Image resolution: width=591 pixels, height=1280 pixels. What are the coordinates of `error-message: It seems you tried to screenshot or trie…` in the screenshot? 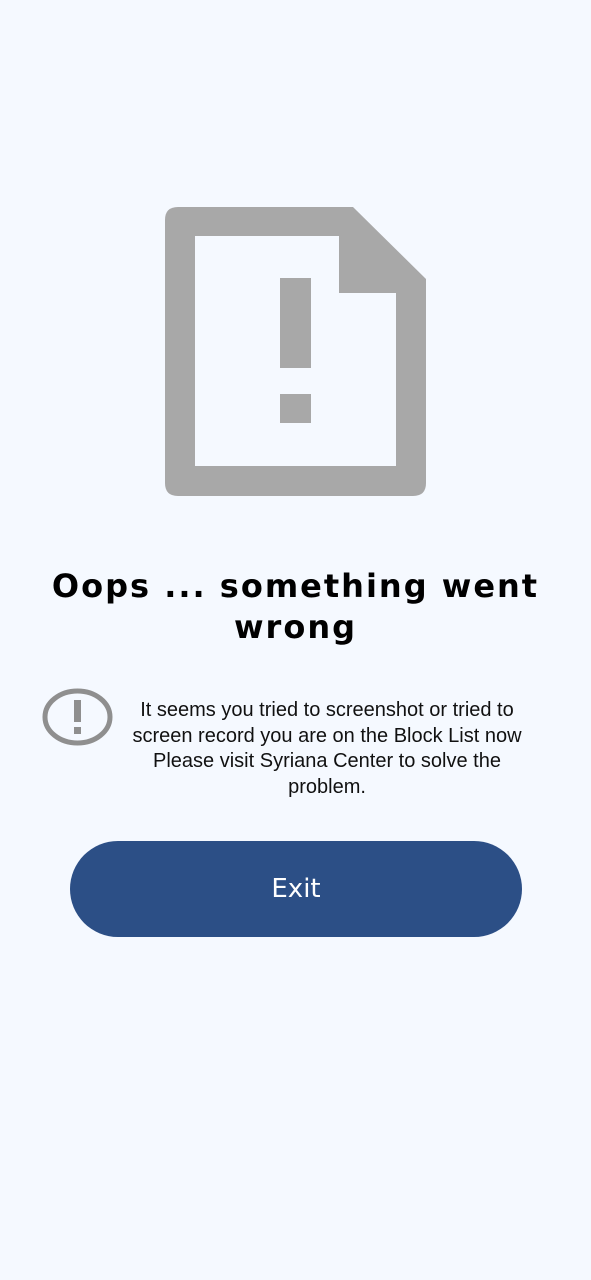 It's located at (327, 749).